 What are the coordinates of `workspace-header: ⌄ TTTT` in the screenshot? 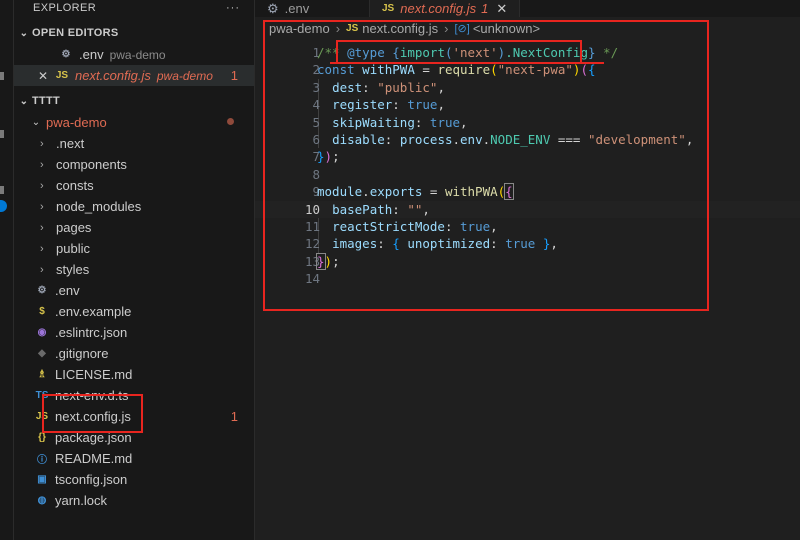 It's located at (134, 101).